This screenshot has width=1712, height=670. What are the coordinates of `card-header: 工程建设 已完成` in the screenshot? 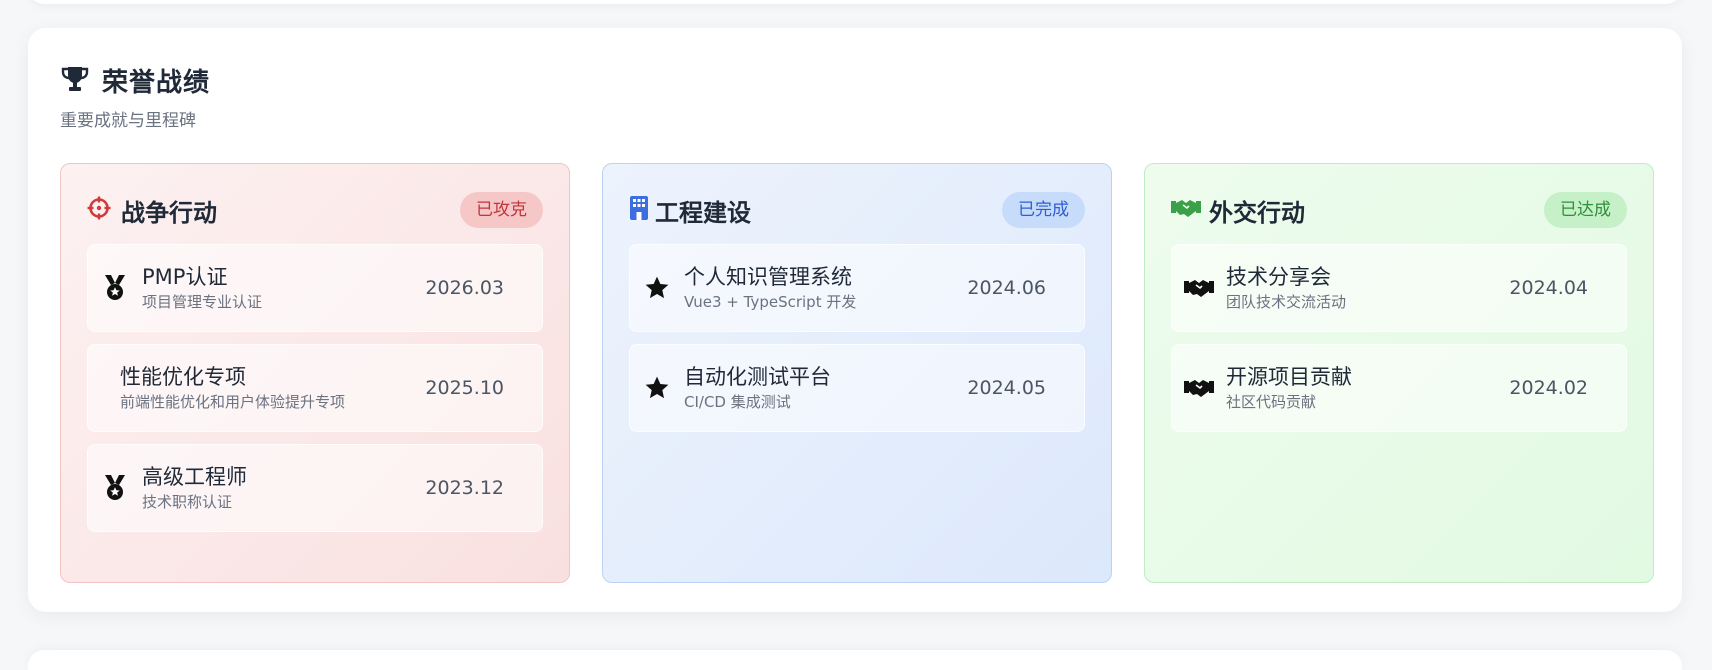 It's located at (857, 210).